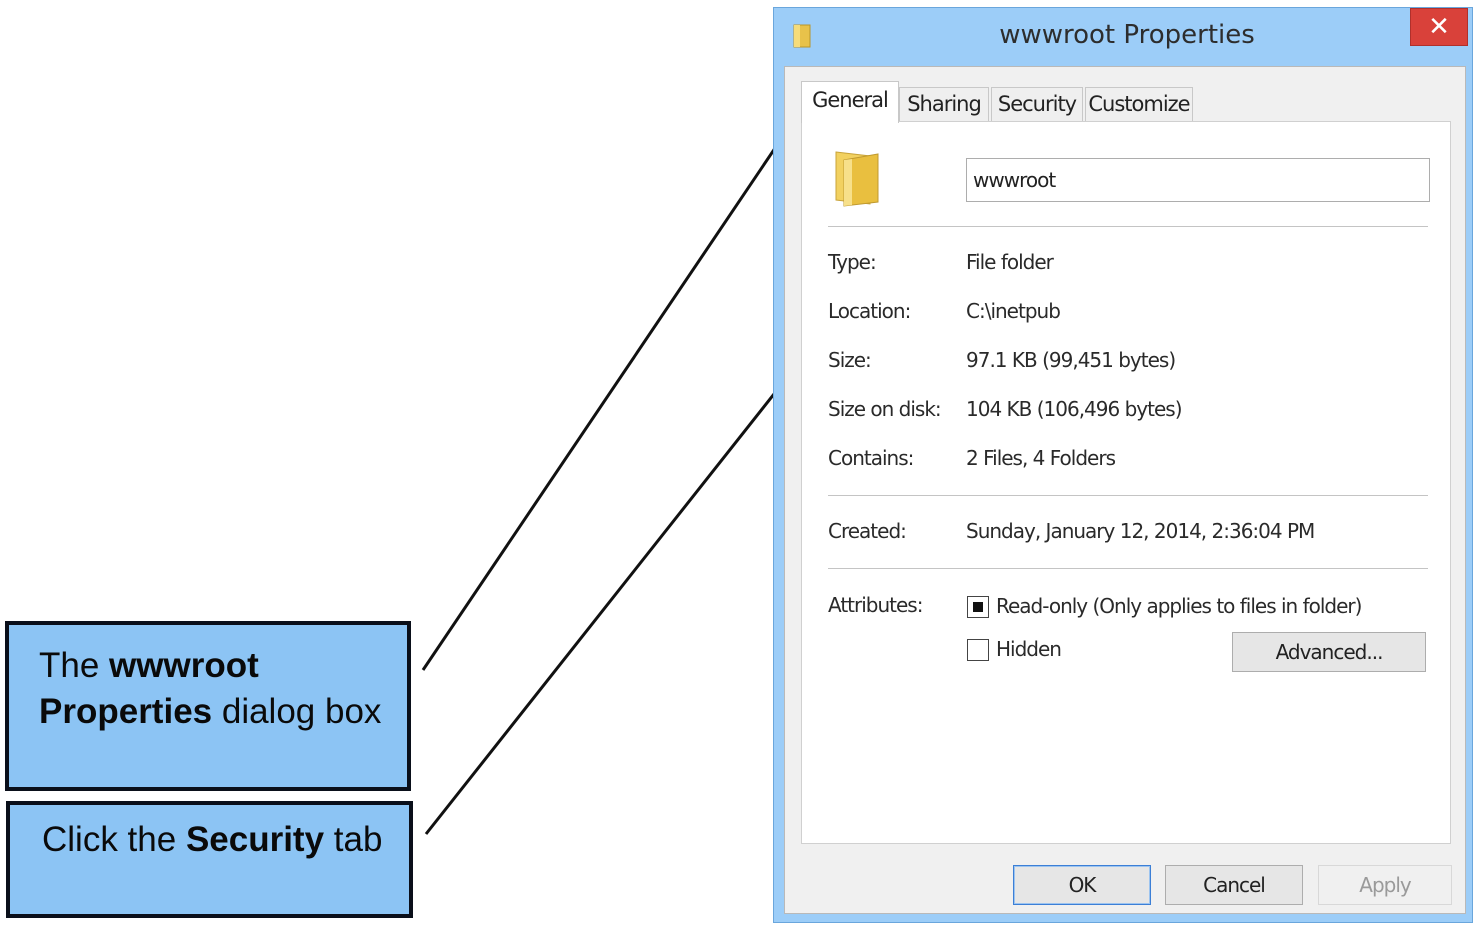 This screenshot has width=1479, height=925. Describe the element at coordinates (1198, 180) in the screenshot. I see `folder-name-field` at that location.